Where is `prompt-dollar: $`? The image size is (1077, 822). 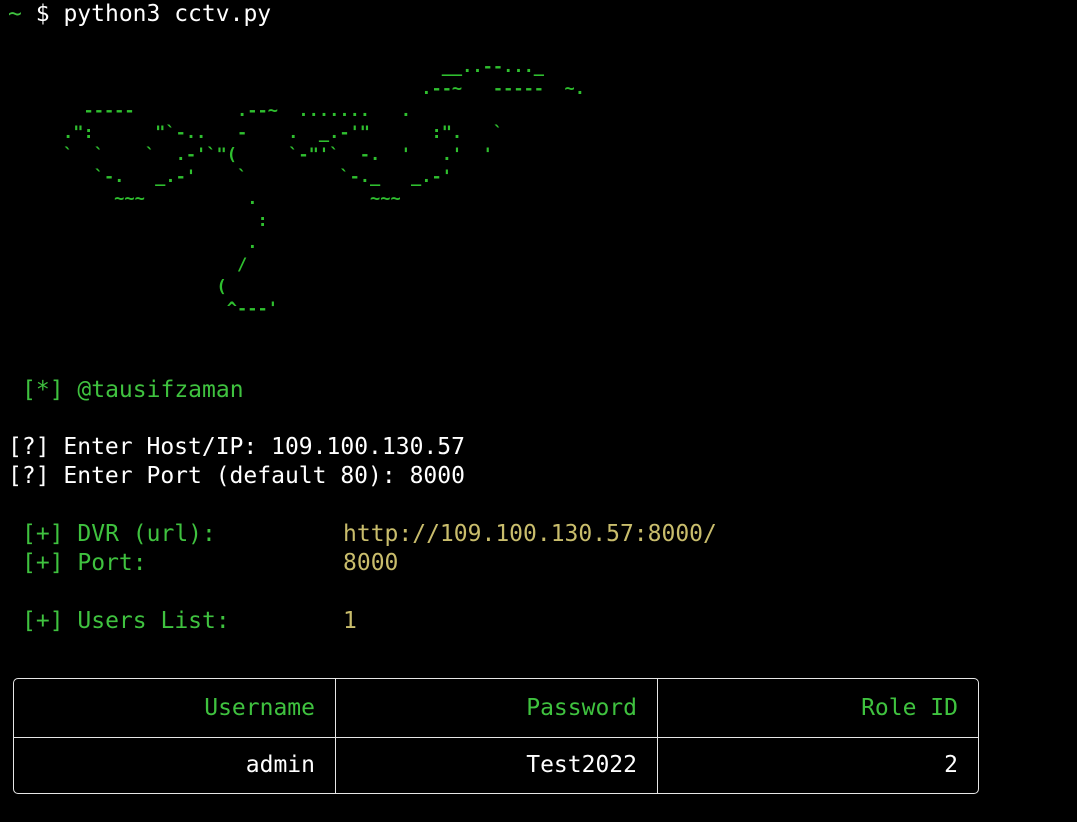
prompt-dollar: $ is located at coordinates (42, 14).